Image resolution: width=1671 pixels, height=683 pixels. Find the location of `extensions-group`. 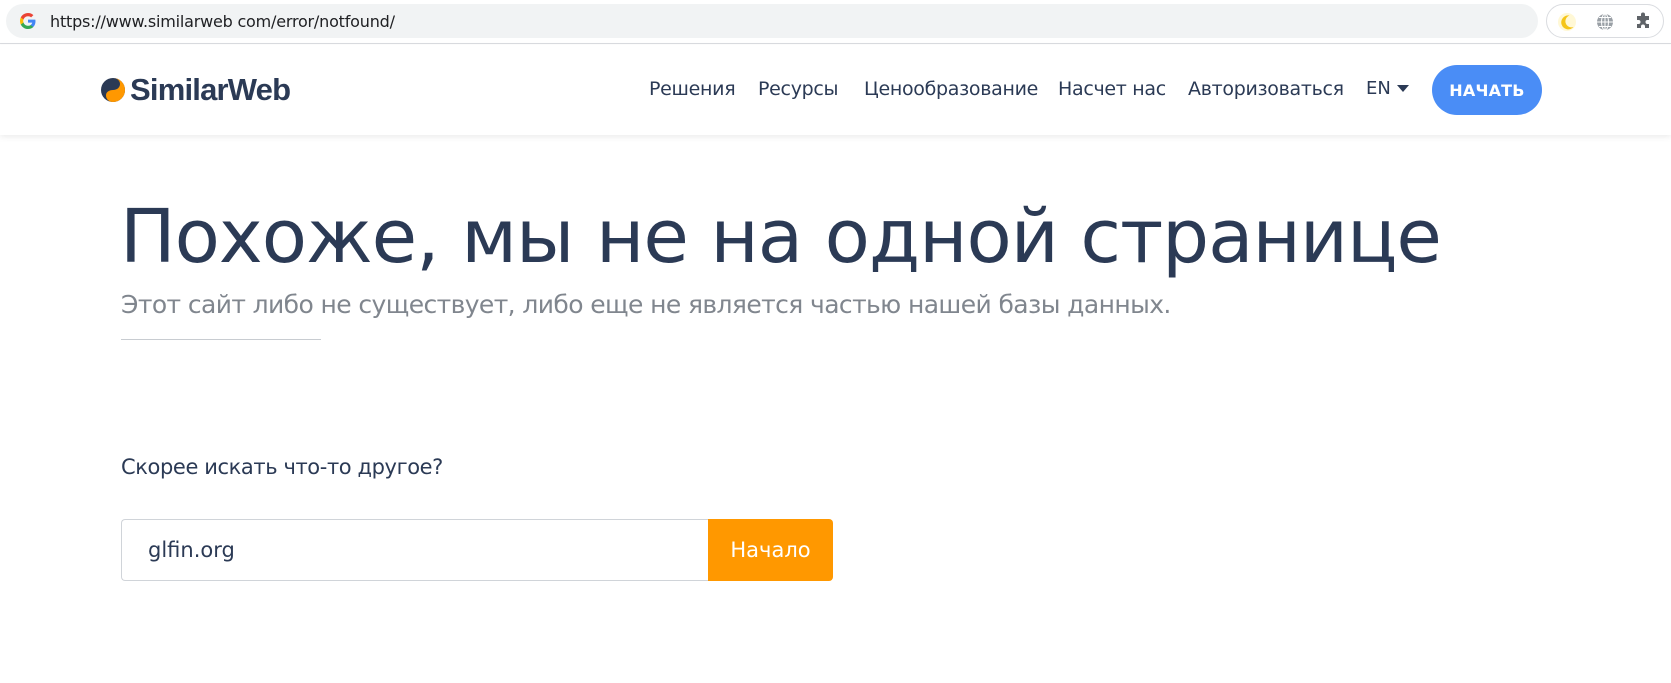

extensions-group is located at coordinates (1605, 21).